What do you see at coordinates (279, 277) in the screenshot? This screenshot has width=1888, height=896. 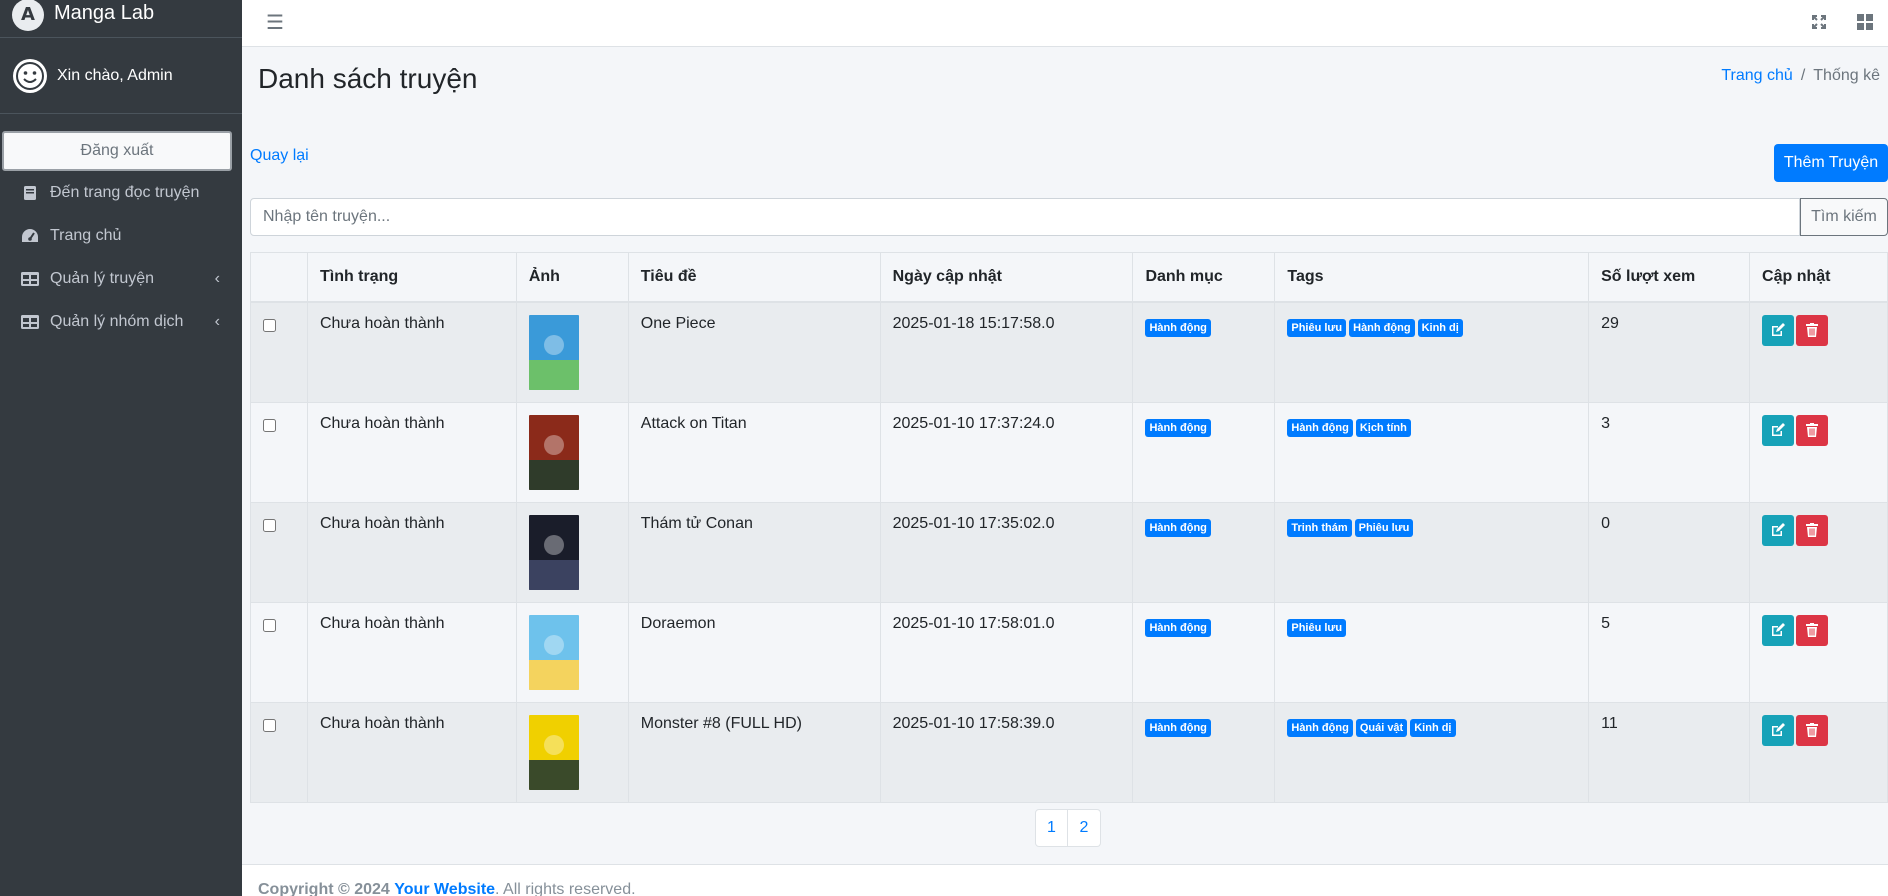 I see `column-header-select` at bounding box center [279, 277].